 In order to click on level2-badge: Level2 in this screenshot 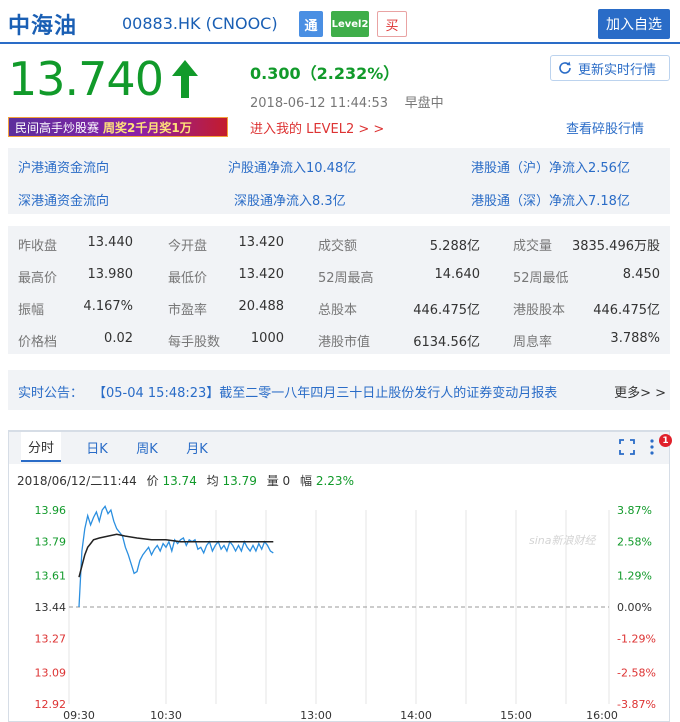, I will do `click(350, 24)`.